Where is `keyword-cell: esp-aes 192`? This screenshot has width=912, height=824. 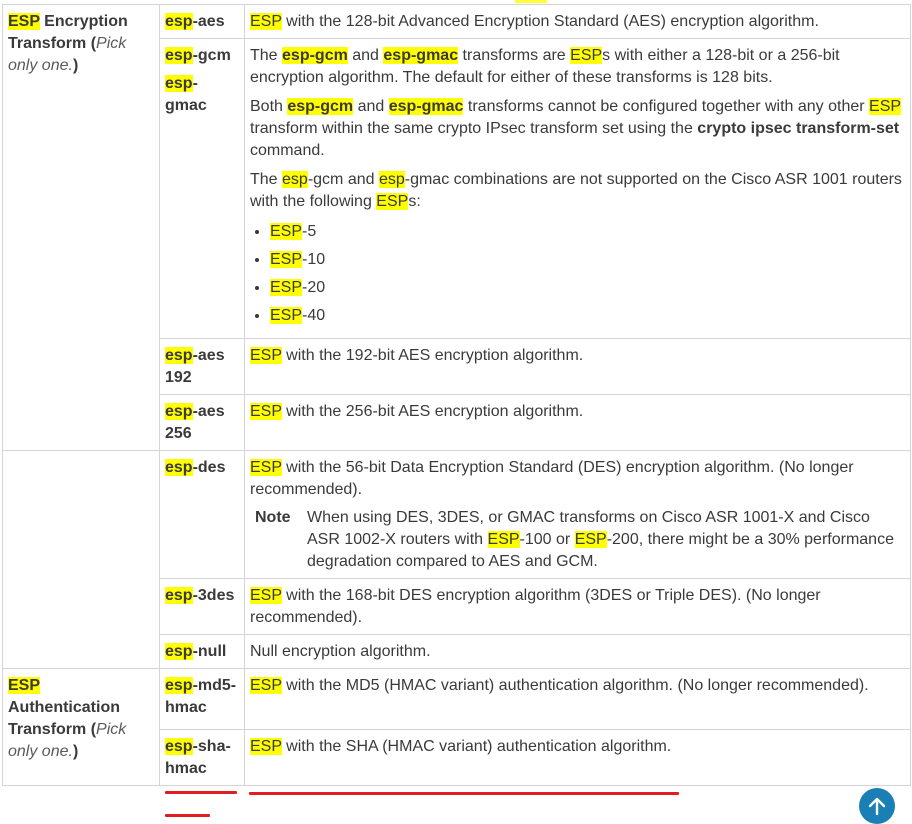 keyword-cell: esp-aes 192 is located at coordinates (202, 366).